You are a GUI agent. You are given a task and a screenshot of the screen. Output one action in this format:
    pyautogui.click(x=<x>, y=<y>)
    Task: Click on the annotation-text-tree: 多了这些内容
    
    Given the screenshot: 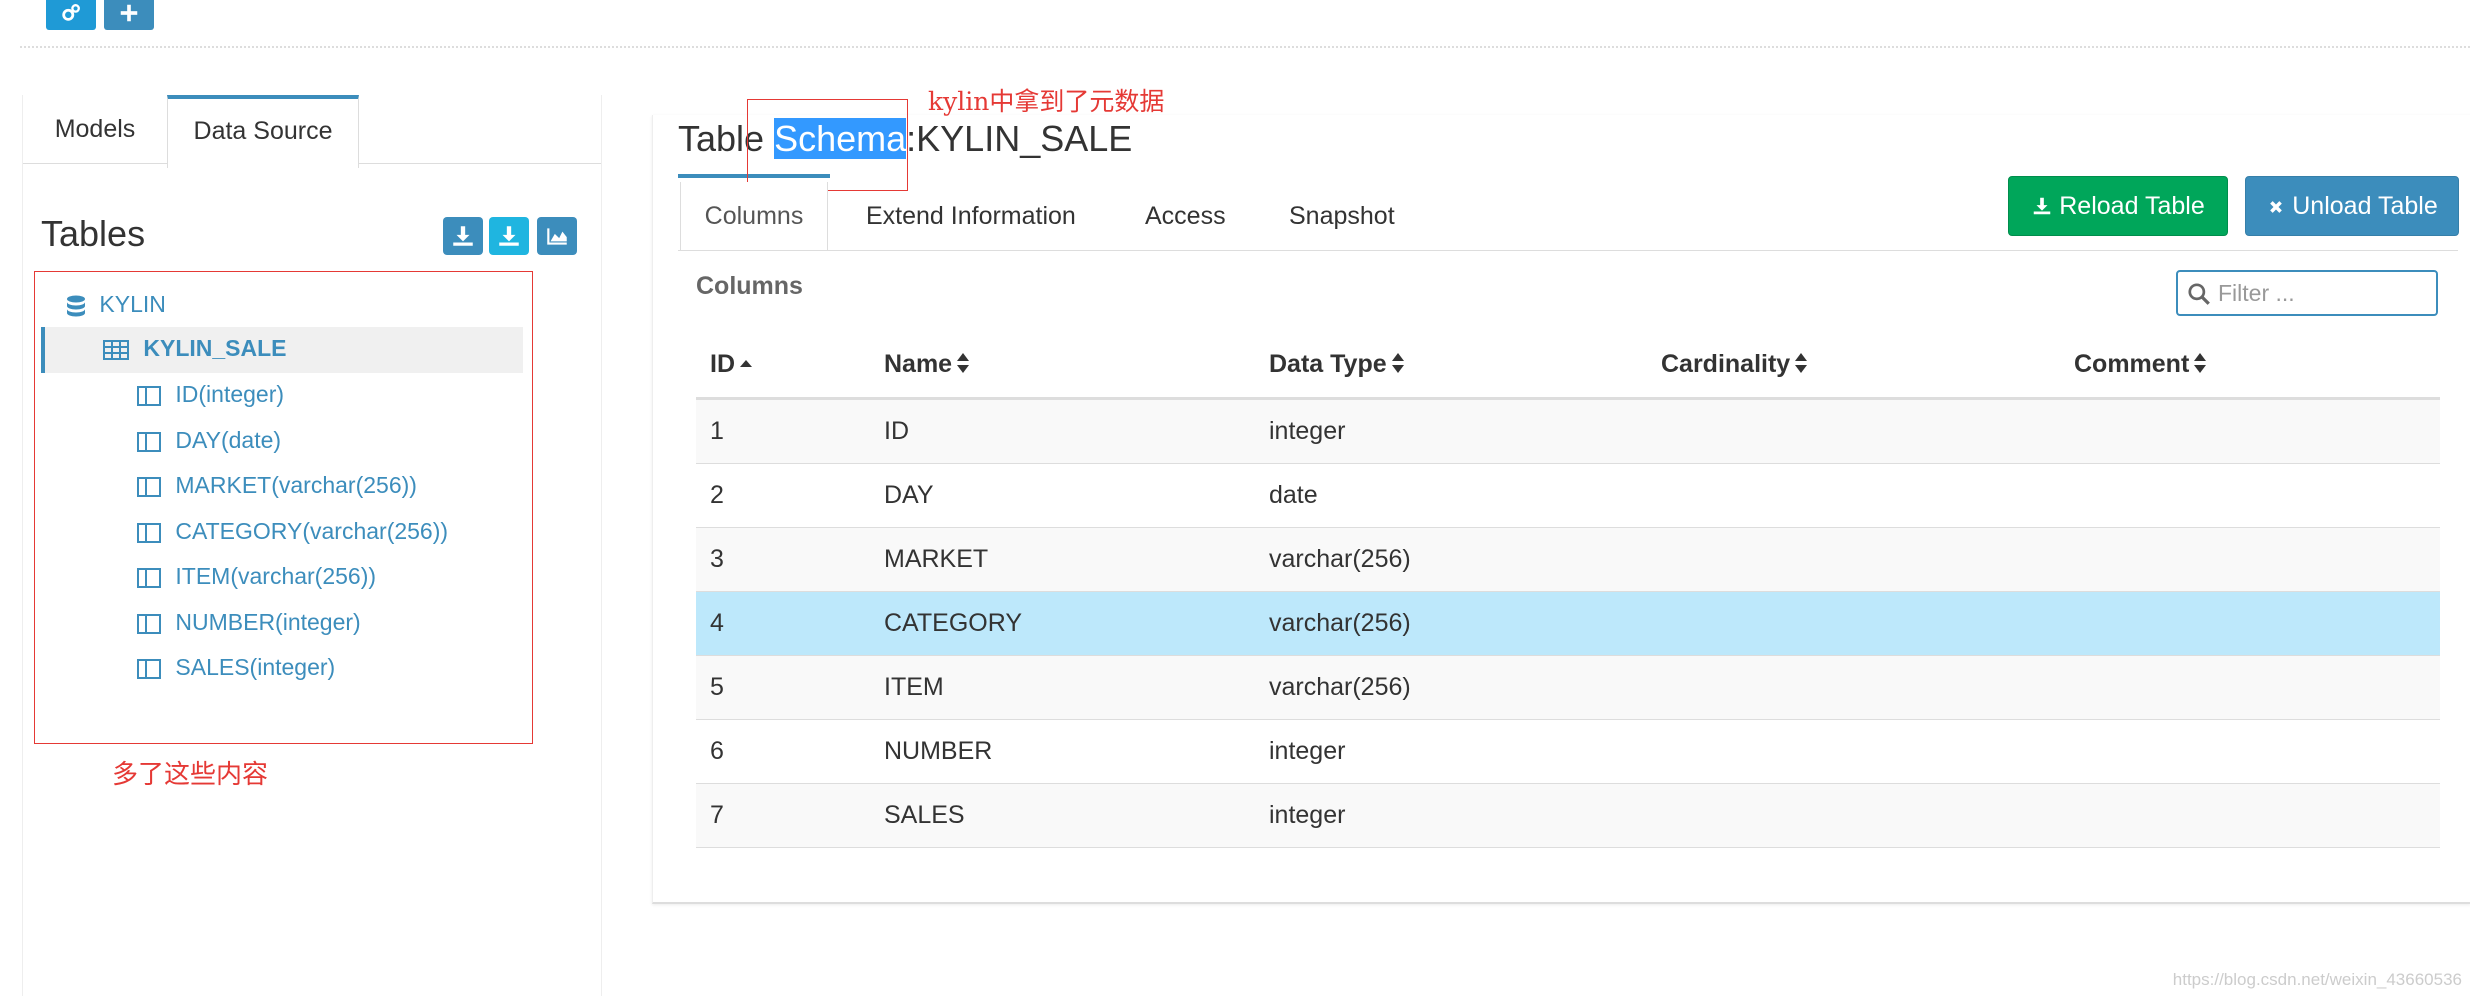 What is the action you would take?
    pyautogui.click(x=190, y=775)
    